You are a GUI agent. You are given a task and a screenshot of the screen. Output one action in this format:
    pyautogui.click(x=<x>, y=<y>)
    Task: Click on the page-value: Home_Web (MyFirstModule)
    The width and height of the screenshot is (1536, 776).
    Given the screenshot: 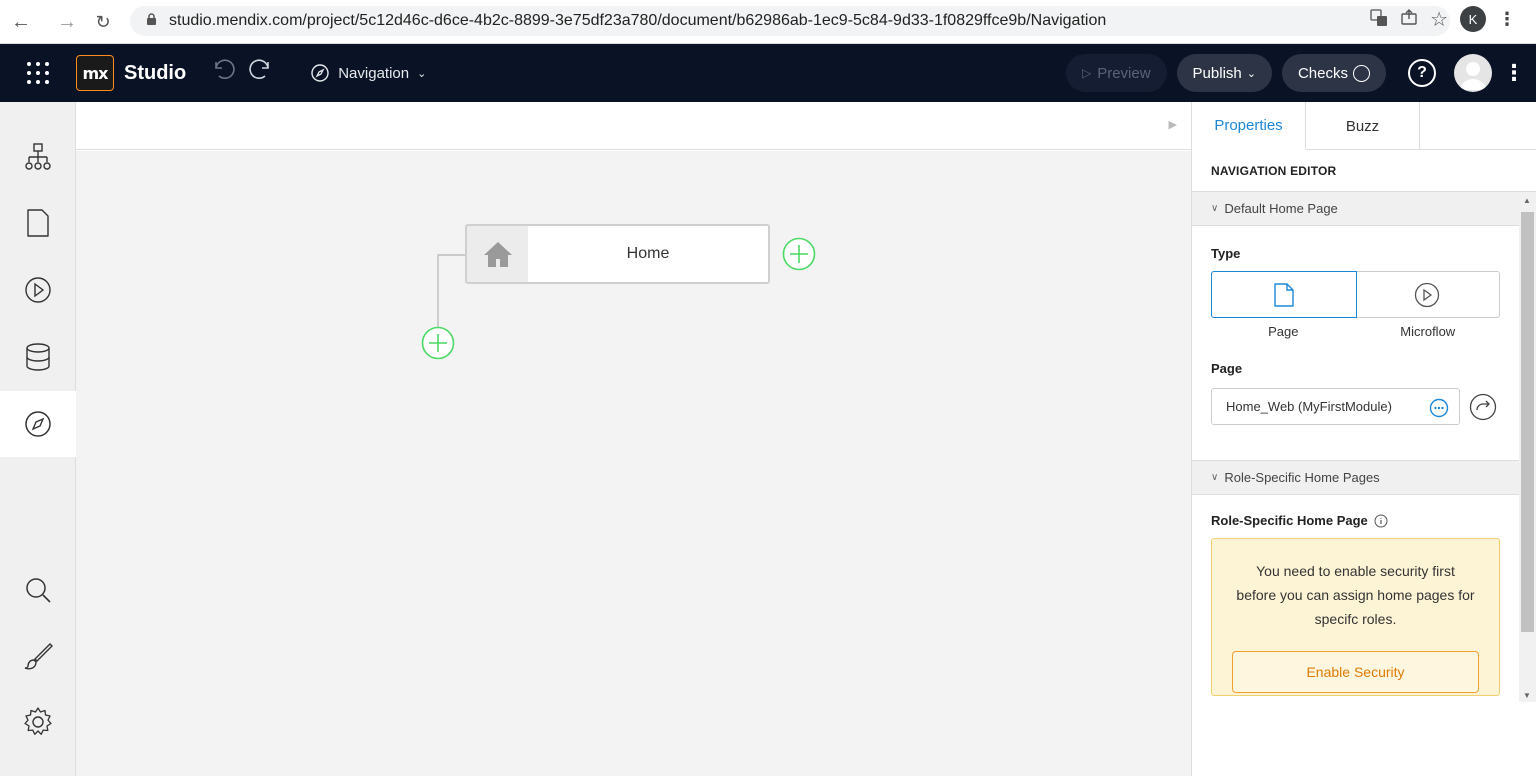 What is the action you would take?
    pyautogui.click(x=1309, y=406)
    